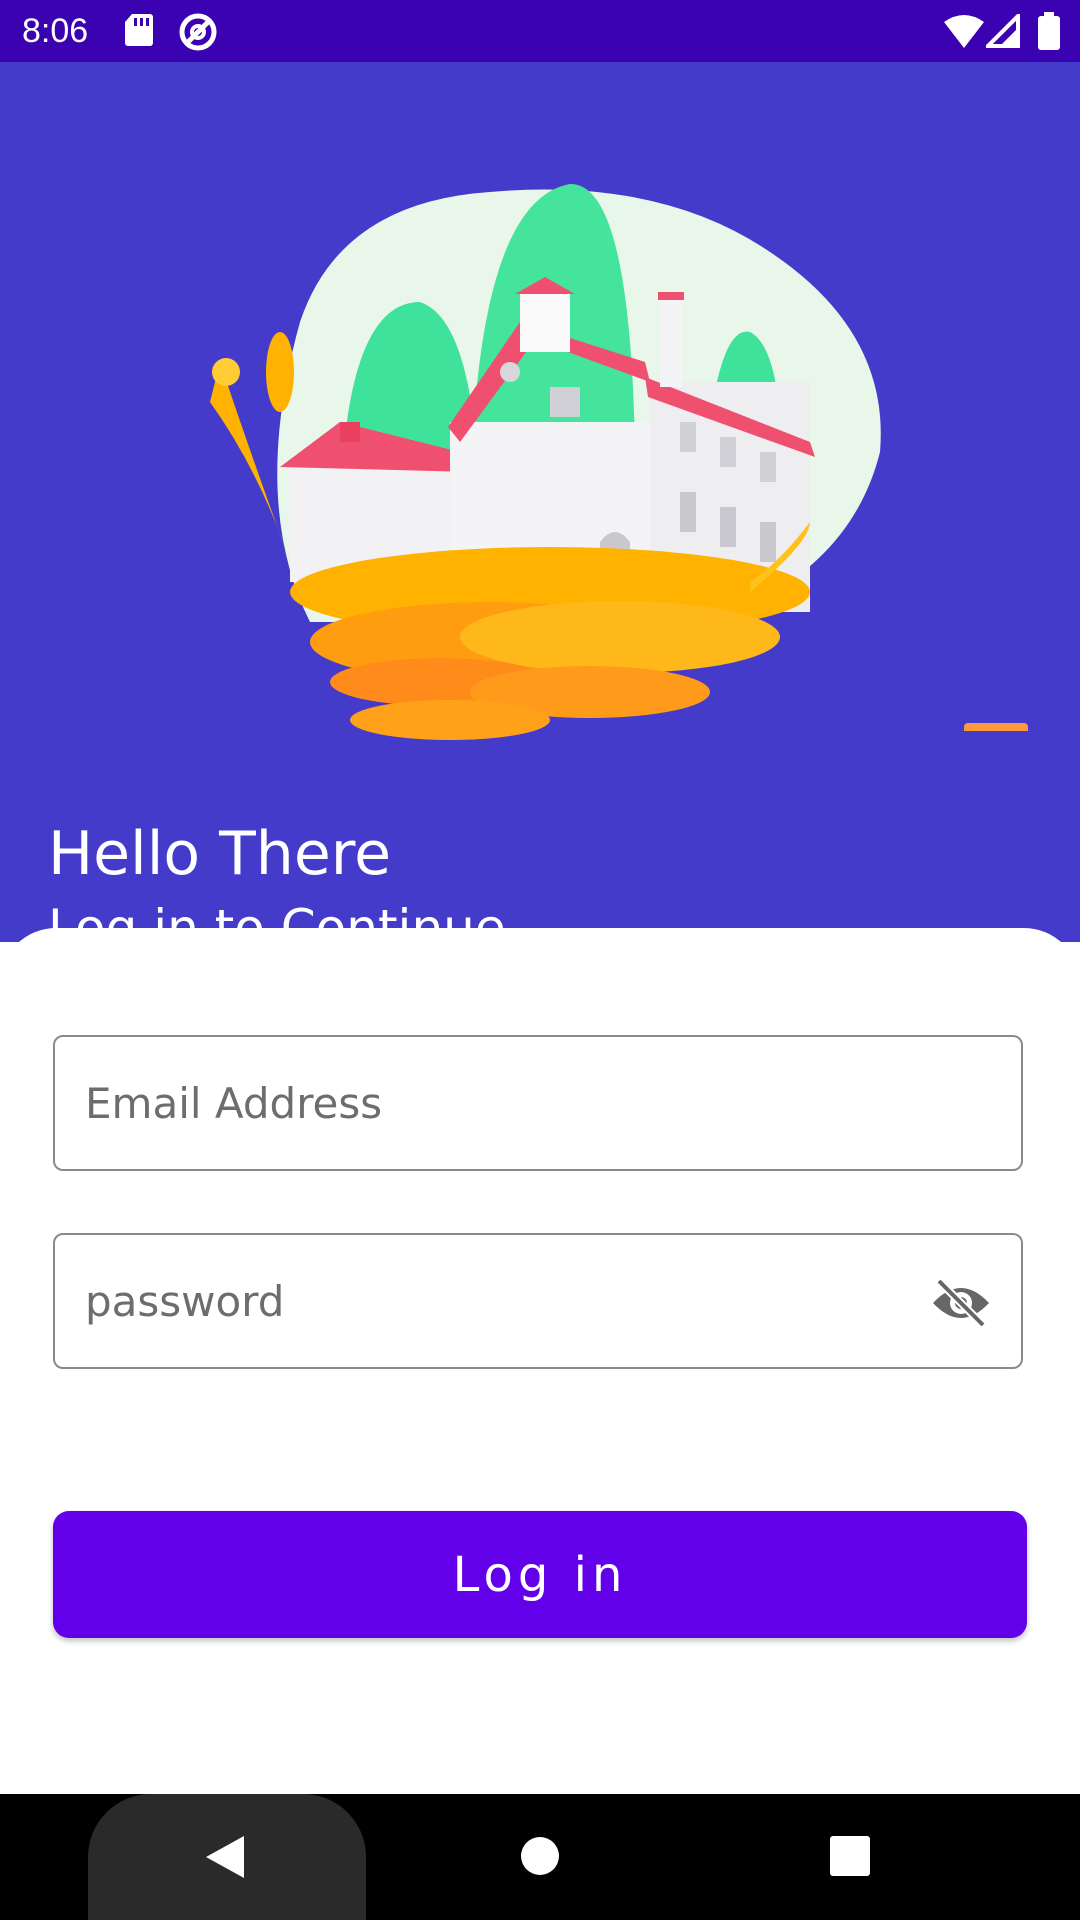 Image resolution: width=1080 pixels, height=1920 pixels. What do you see at coordinates (198, 32) in the screenshot?
I see `sync-icon` at bounding box center [198, 32].